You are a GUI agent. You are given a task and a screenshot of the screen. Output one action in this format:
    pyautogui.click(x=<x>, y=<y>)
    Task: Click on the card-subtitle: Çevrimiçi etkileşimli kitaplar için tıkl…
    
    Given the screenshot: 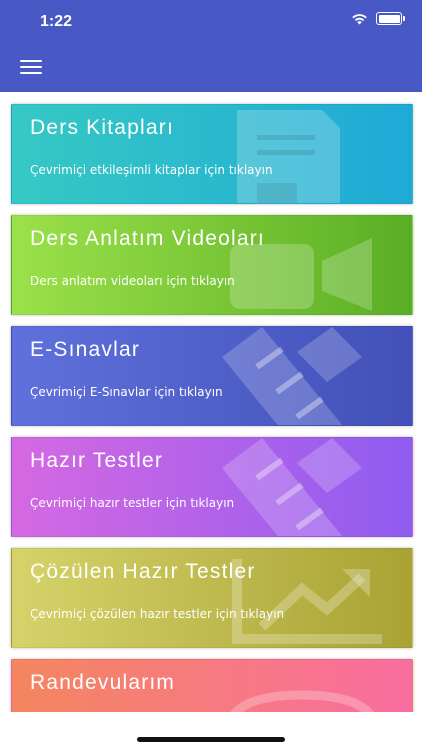 What is the action you would take?
    pyautogui.click(x=151, y=170)
    